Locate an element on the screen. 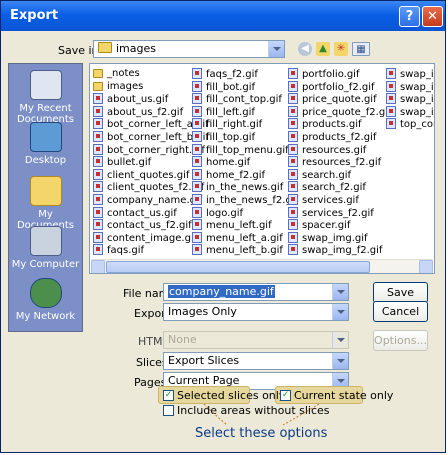  annotation-lines is located at coordinates (261, 414).